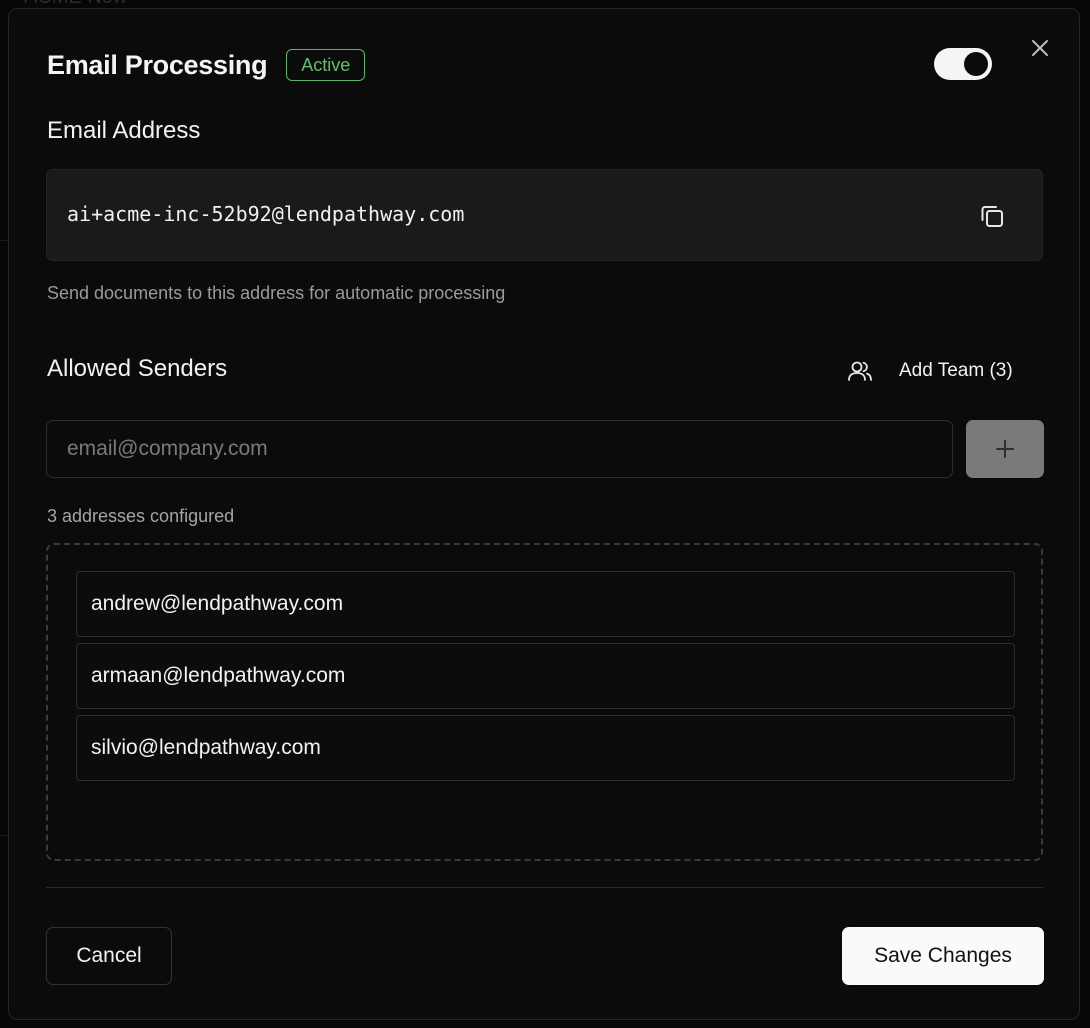 The height and width of the screenshot is (1028, 1090). I want to click on cancel-button: Cancel, so click(109, 956).